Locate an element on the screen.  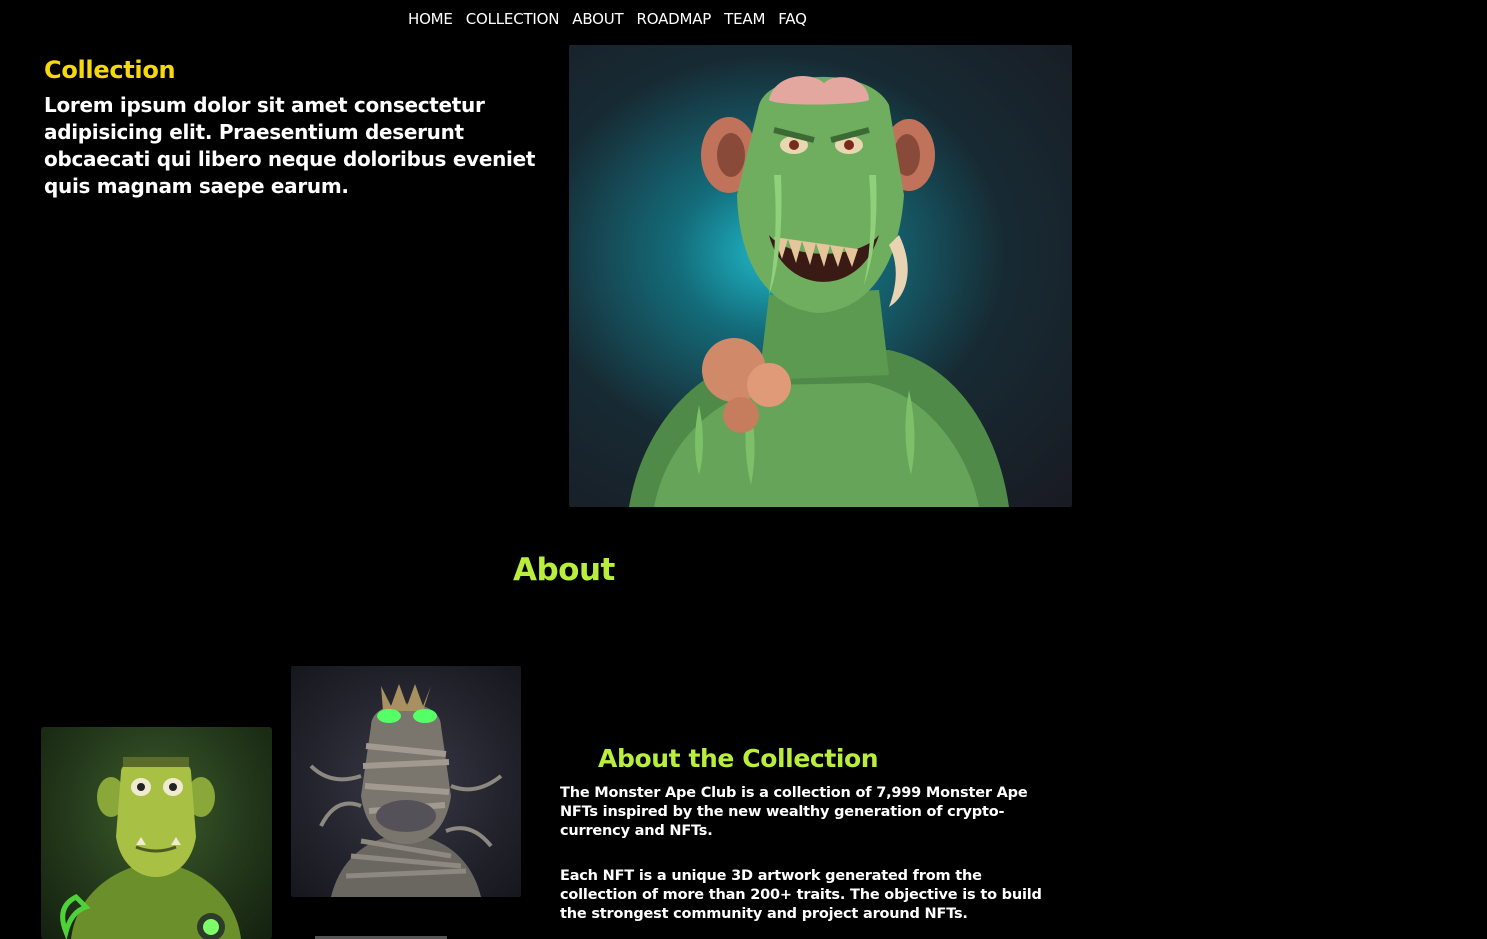
main-nav: HOME COLLECTION ABOUT ROADMAP TEAM FAQ is located at coordinates (614, 19).